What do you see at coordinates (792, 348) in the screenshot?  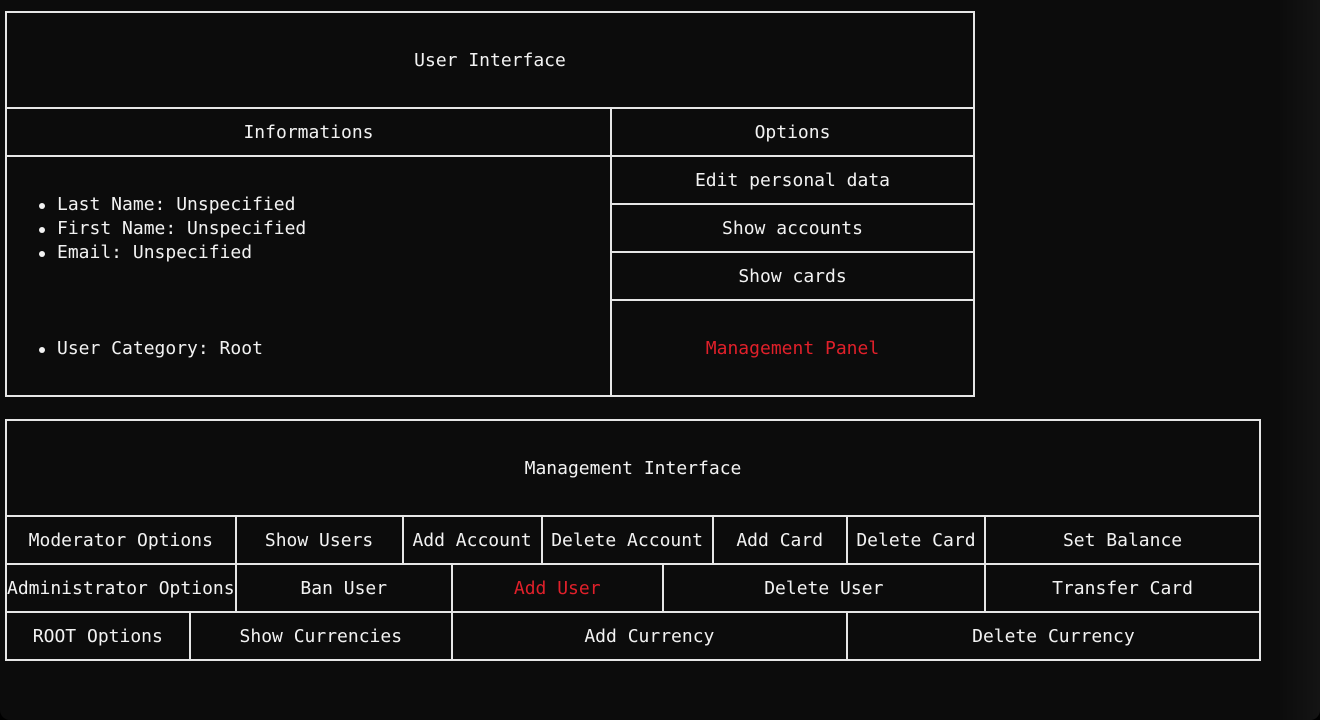 I see `management-panel-option: Management Panel` at bounding box center [792, 348].